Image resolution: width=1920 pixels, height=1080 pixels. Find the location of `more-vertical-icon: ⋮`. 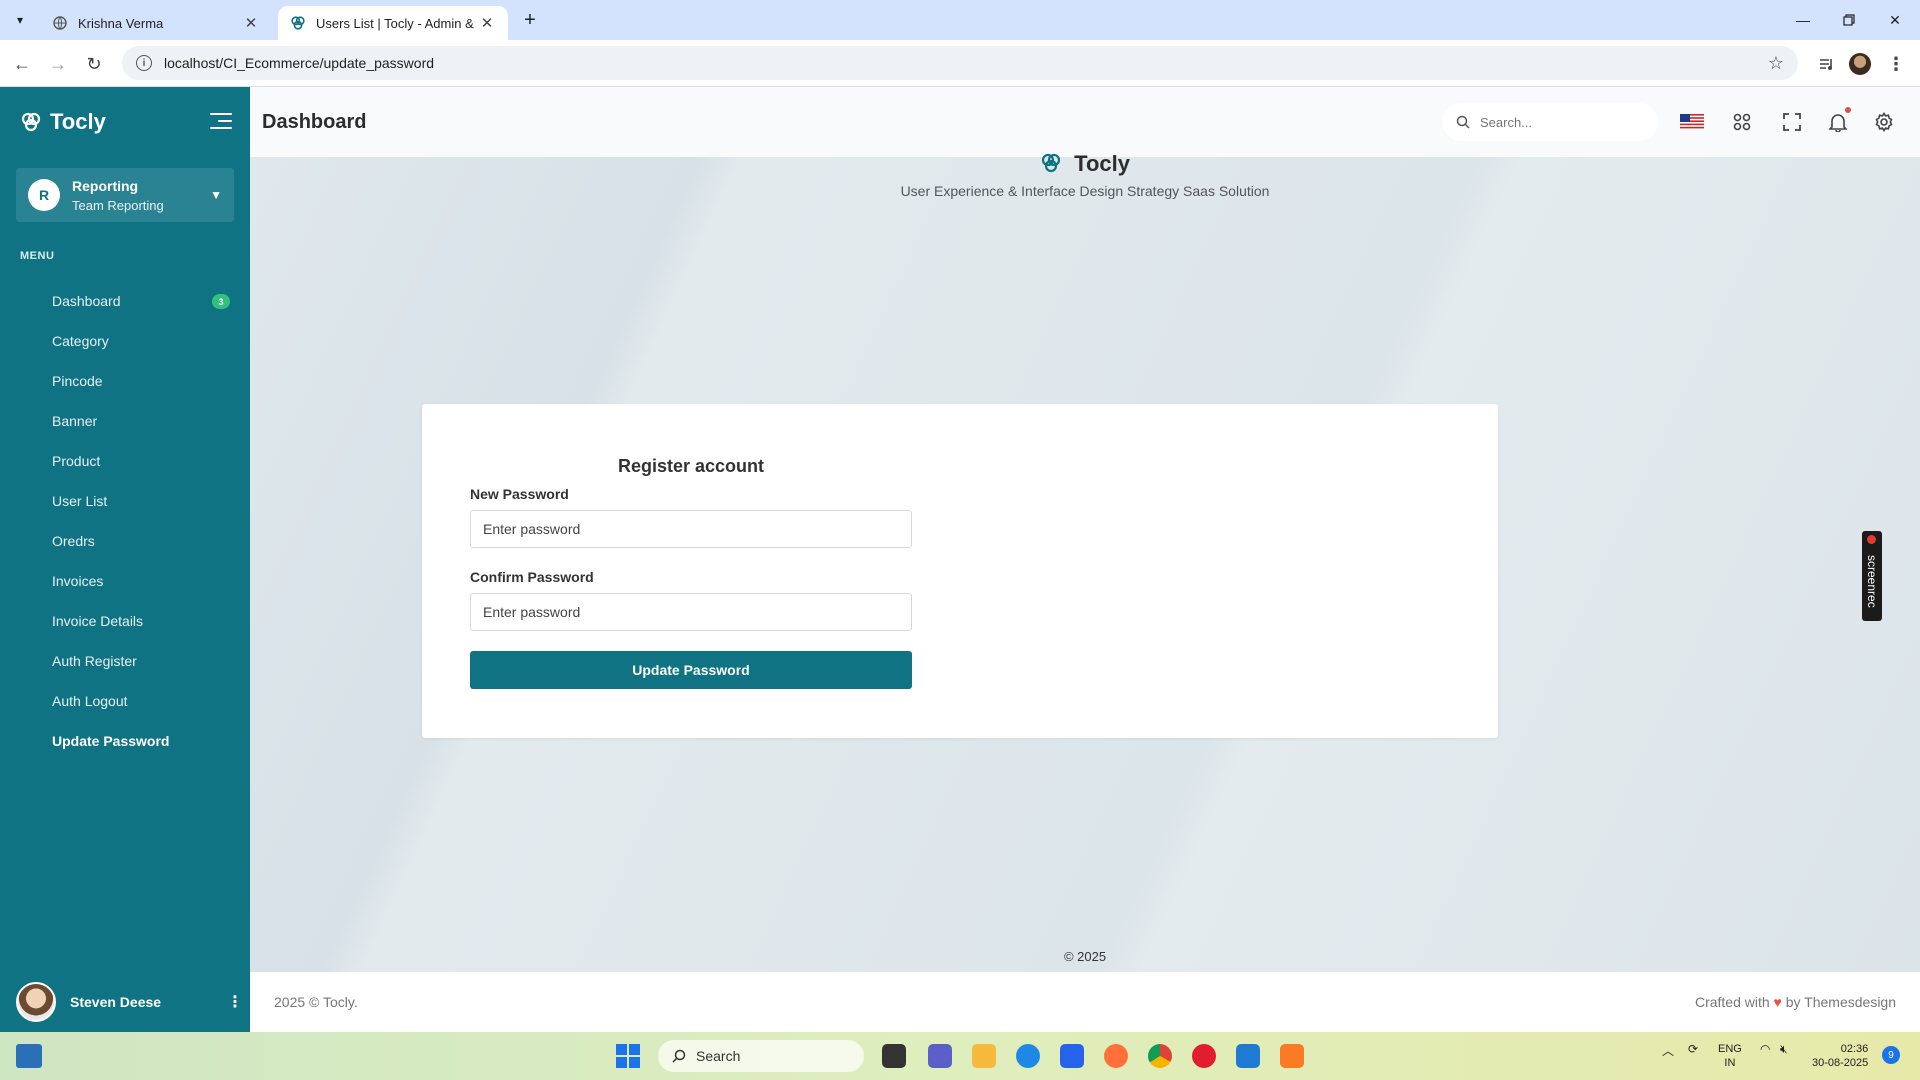

more-vertical-icon: ⋮ is located at coordinates (235, 1002).